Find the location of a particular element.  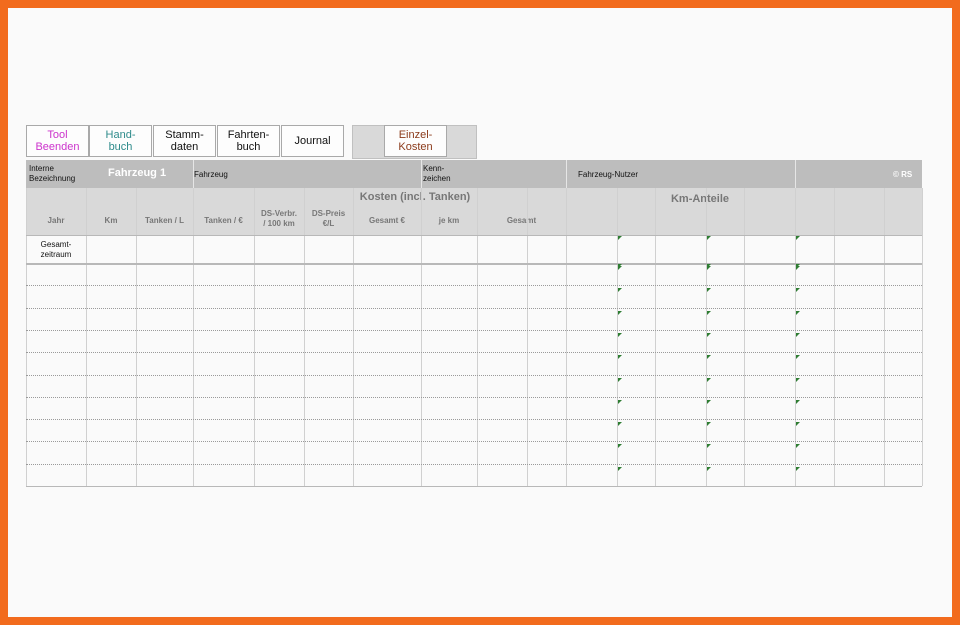

col-gesamt-eur: Gesamt € is located at coordinates (387, 220).